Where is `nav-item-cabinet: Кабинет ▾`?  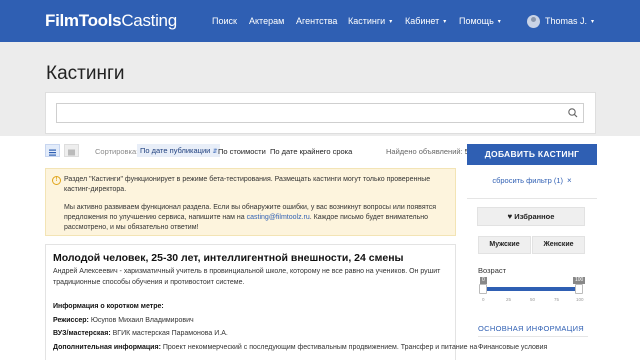
nav-item-cabinet: Кабинет ▾ is located at coordinates (425, 21).